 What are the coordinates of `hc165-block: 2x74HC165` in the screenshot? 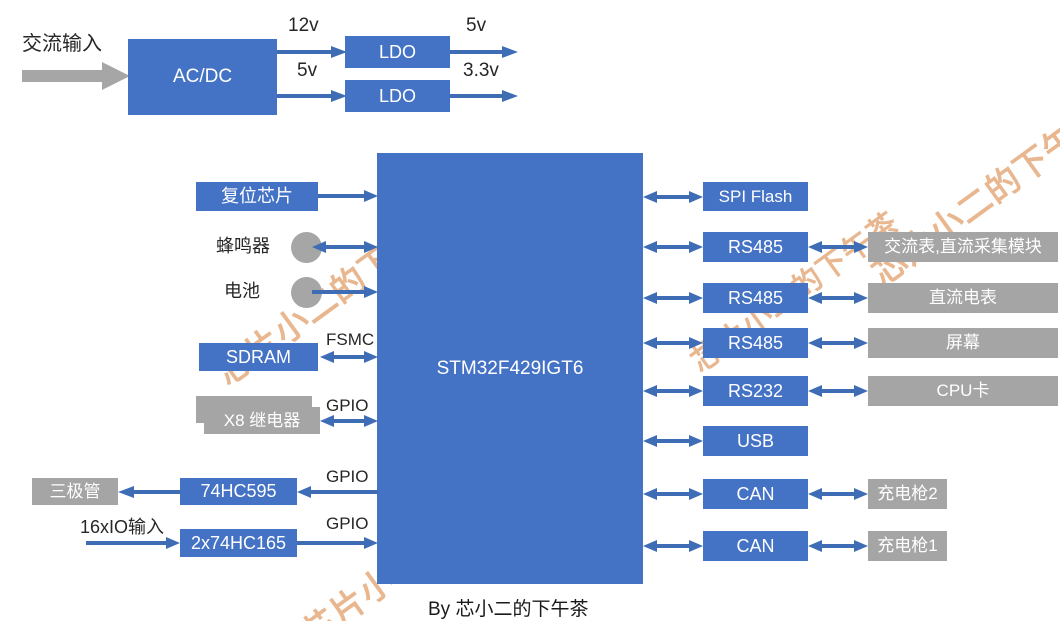 It's located at (238, 543).